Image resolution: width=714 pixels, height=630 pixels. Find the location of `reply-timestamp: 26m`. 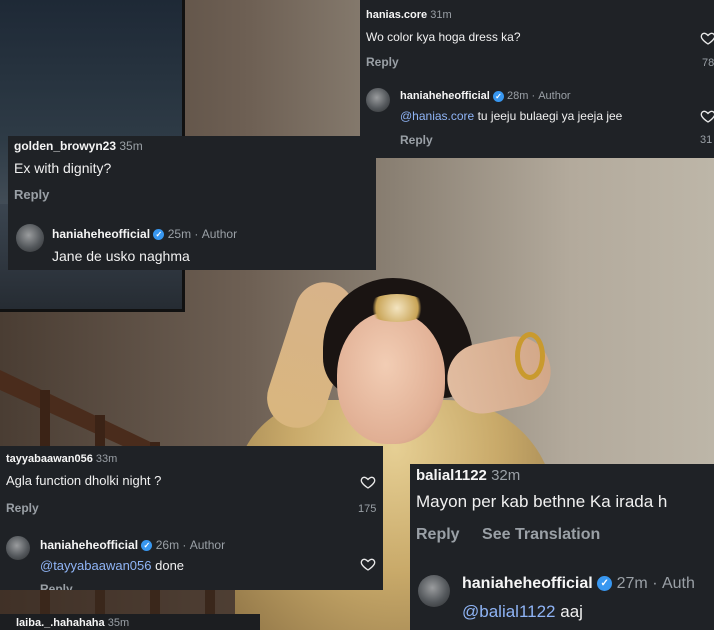

reply-timestamp: 26m is located at coordinates (167, 545).